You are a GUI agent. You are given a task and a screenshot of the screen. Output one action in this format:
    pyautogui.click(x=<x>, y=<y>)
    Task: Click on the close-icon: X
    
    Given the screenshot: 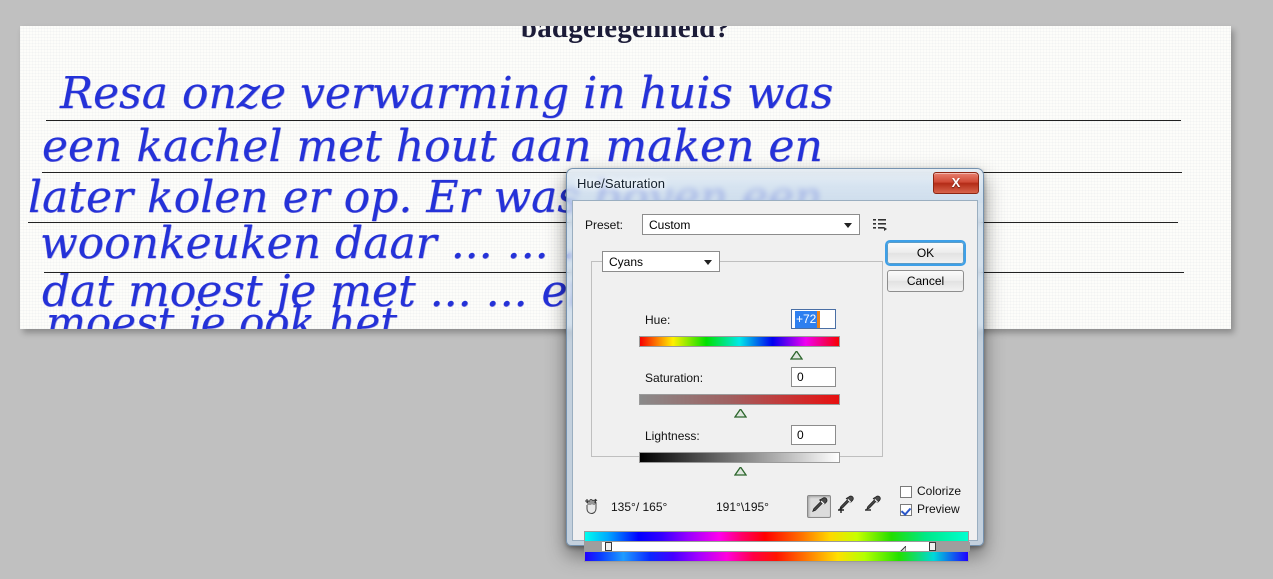 What is the action you would take?
    pyautogui.click(x=956, y=183)
    